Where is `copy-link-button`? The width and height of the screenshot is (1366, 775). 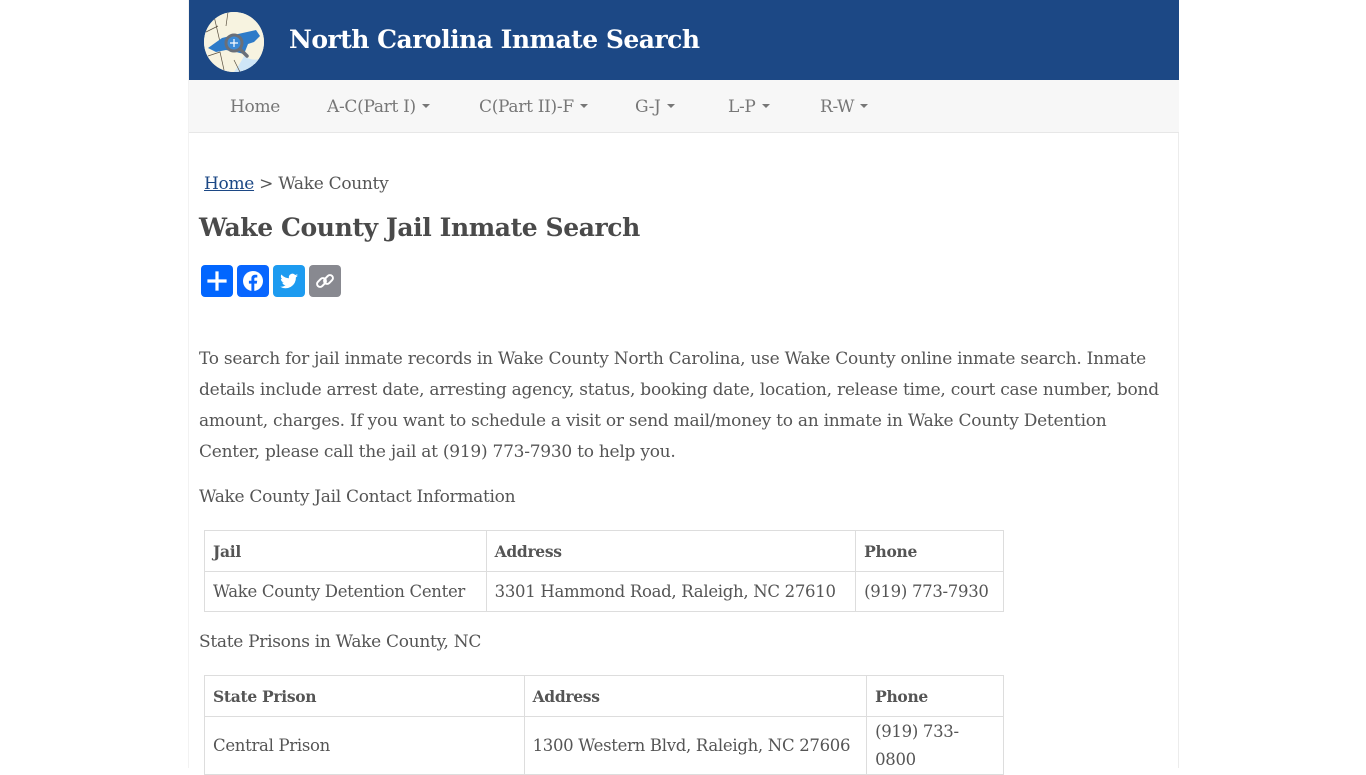 copy-link-button is located at coordinates (325, 281).